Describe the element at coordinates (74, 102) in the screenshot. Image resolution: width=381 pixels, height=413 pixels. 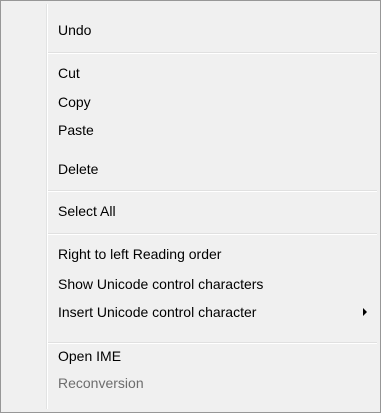
I see `menu-item-label: Copy` at that location.